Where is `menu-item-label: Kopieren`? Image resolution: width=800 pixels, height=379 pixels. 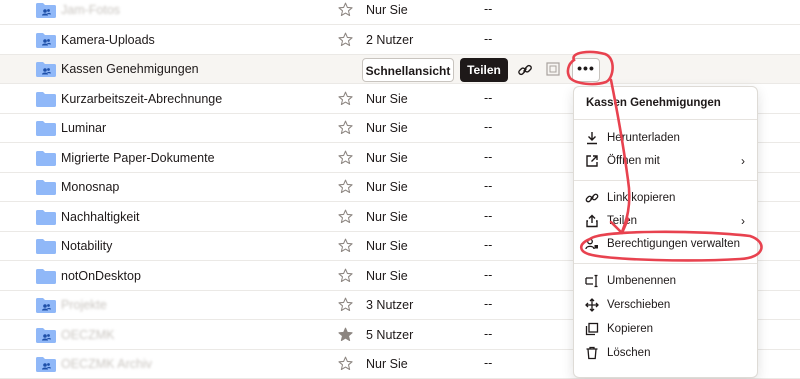
menu-item-label: Kopieren is located at coordinates (630, 329).